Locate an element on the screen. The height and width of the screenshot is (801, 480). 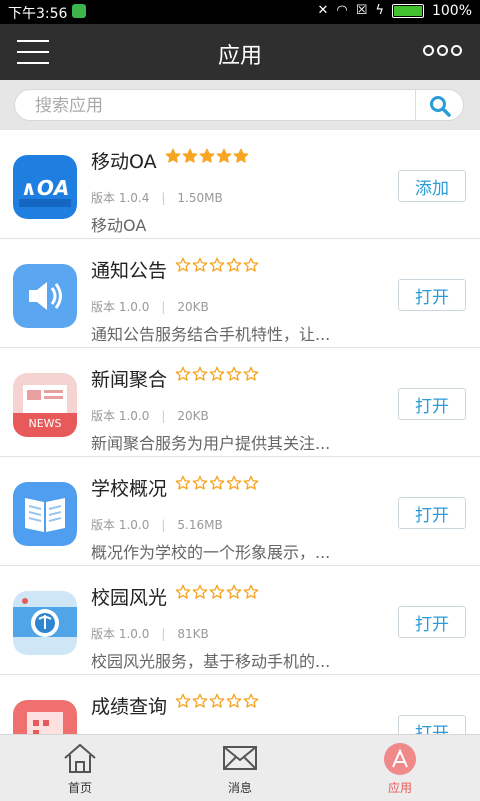
app-list-item: 通知公告版本 1.0.0 | 20KB 通知公告服务结合手机特性，让... 打开 is located at coordinates (240, 293).